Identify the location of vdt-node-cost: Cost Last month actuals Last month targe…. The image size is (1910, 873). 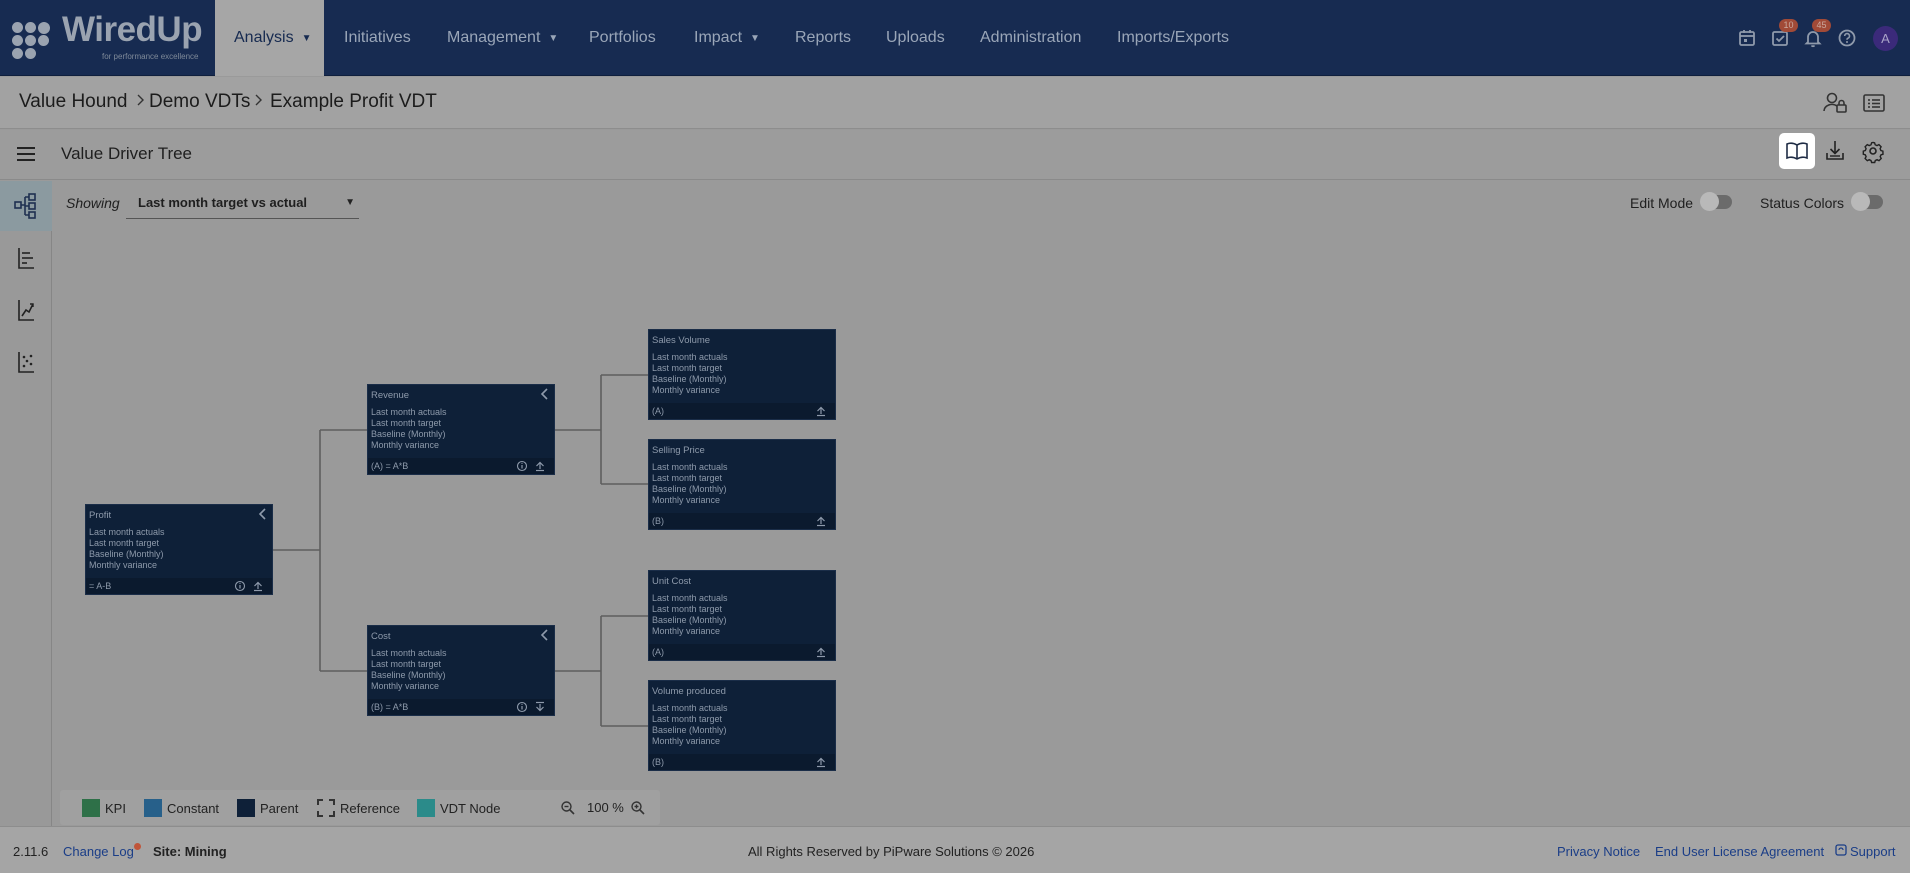
(461, 670).